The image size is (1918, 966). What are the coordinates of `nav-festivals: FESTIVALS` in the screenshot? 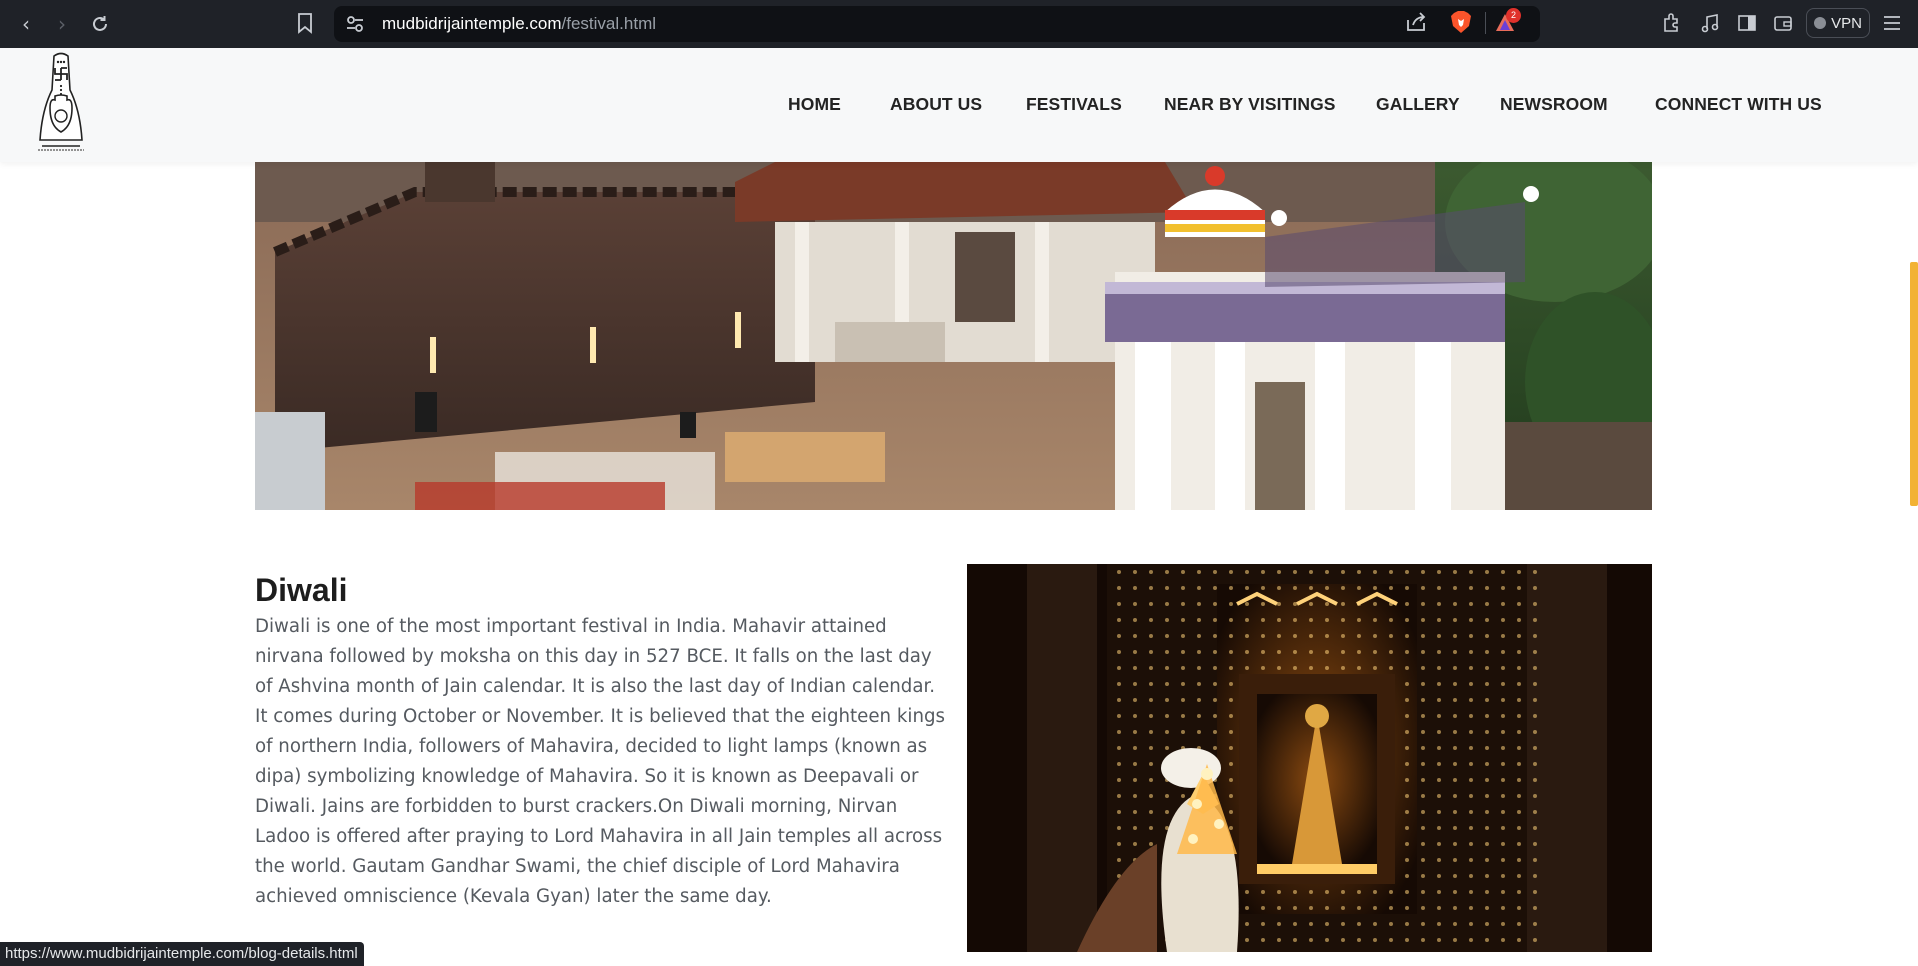 It's located at (1074, 104).